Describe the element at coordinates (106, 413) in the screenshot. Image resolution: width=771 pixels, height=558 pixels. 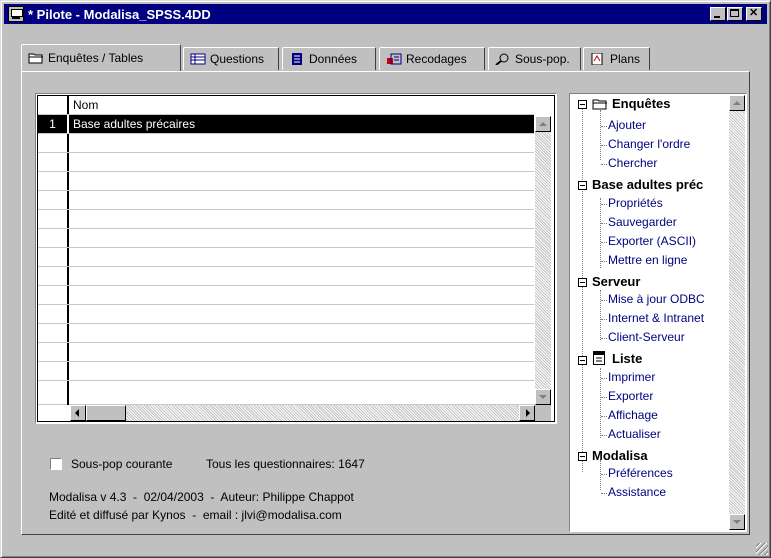
I see `scroll-thumb` at that location.